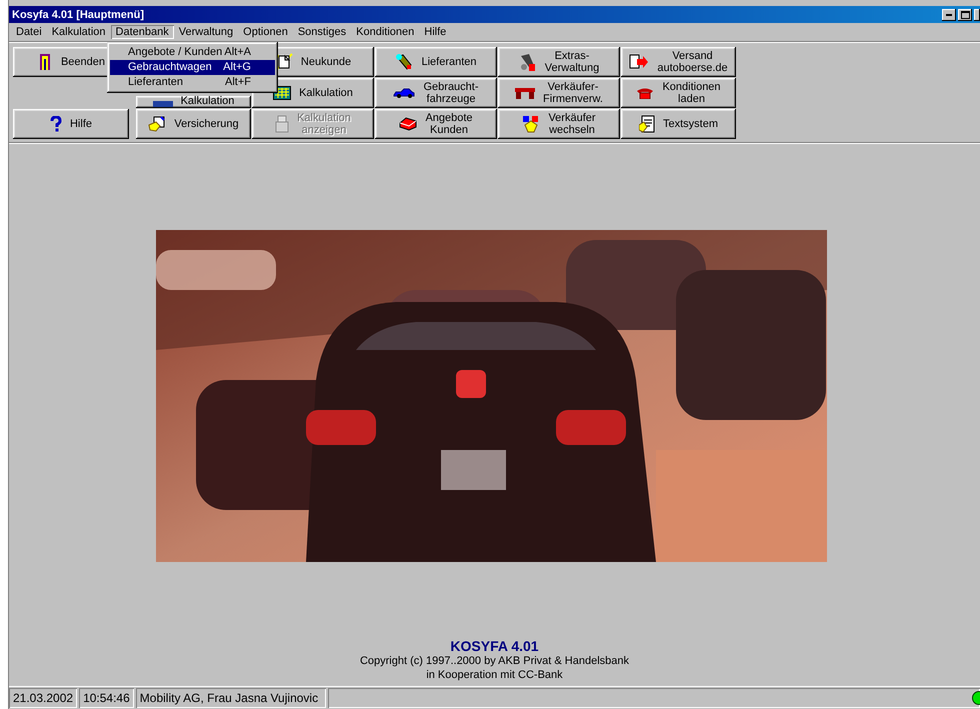  I want to click on toolbar-button: Verkäufer wechseln, so click(559, 124).